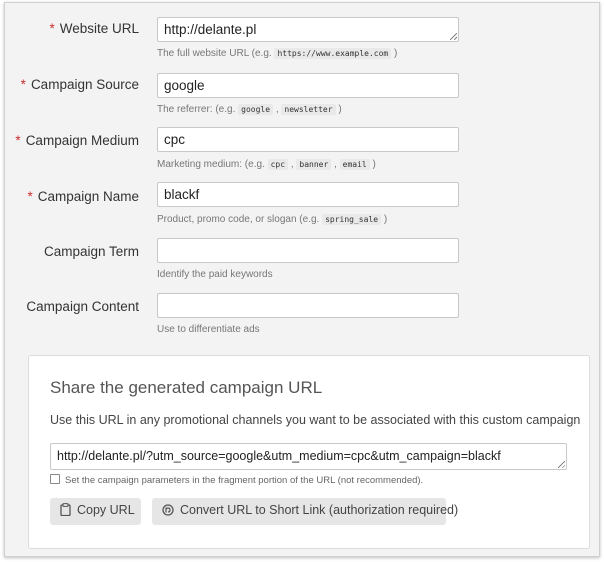 This screenshot has width=604, height=562. Describe the element at coordinates (55, 479) in the screenshot. I see `fragment-checkbox` at that location.